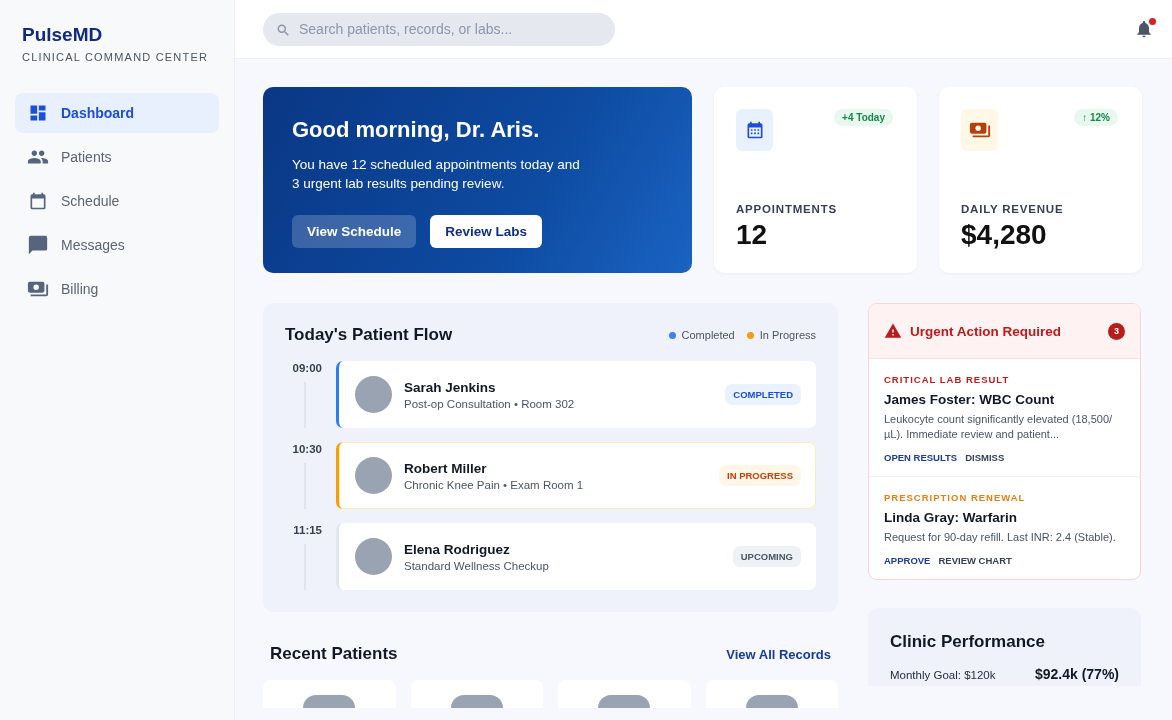 Image resolution: width=1172 pixels, height=720 pixels. I want to click on alert-category: PRESCRIPTION RENEWAL, so click(955, 497).